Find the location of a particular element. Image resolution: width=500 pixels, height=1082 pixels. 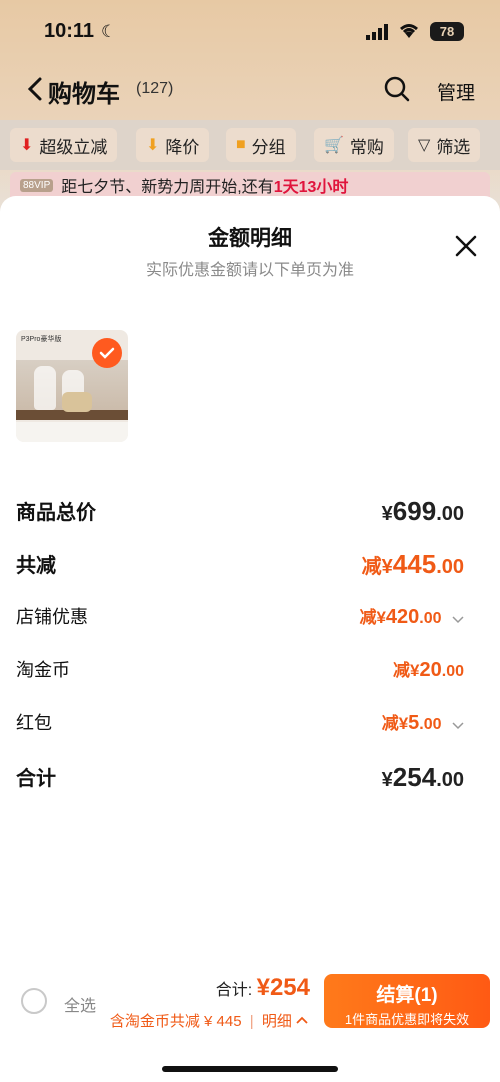

cart-count: (127) is located at coordinates (155, 88).